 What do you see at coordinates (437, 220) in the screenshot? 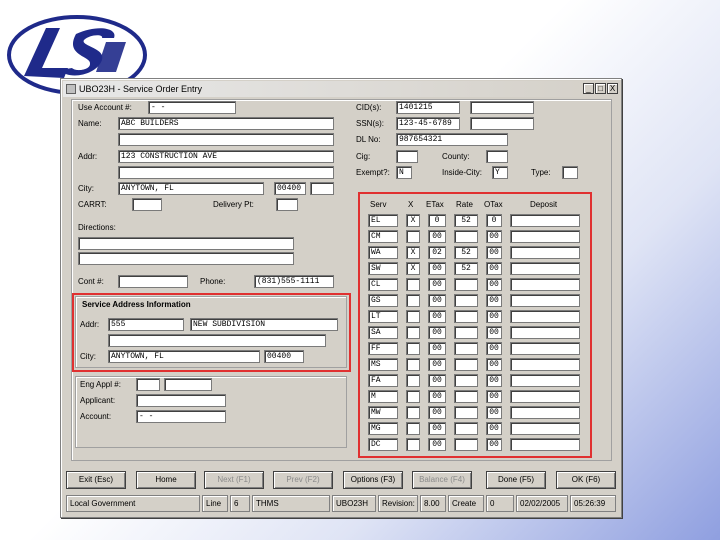
I see `etax-field: 0` at bounding box center [437, 220].